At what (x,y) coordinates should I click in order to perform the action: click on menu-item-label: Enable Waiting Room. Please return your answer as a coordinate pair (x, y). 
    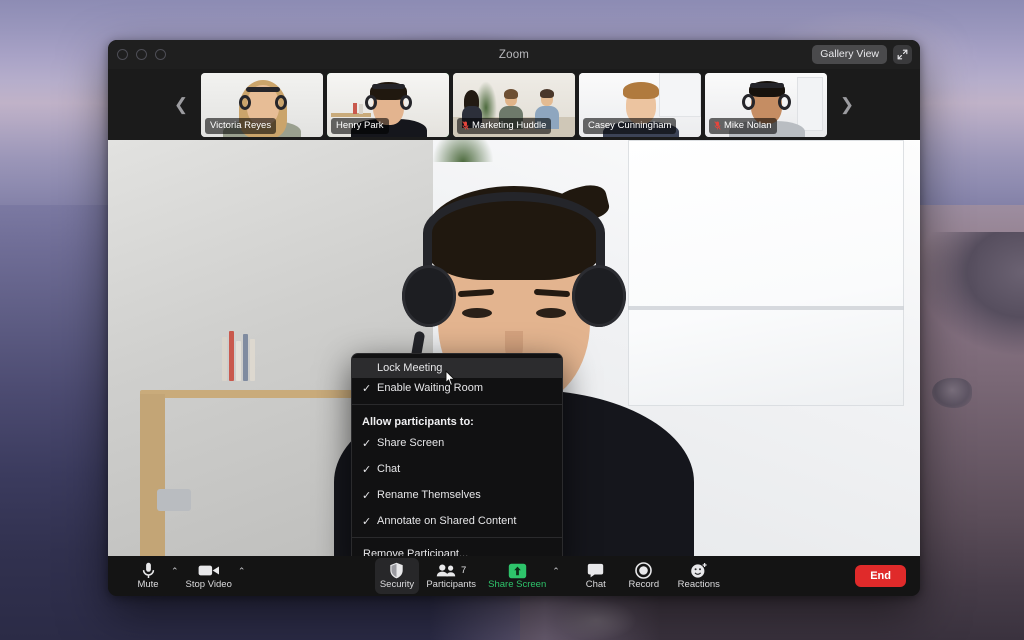
    Looking at the image, I should click on (430, 388).